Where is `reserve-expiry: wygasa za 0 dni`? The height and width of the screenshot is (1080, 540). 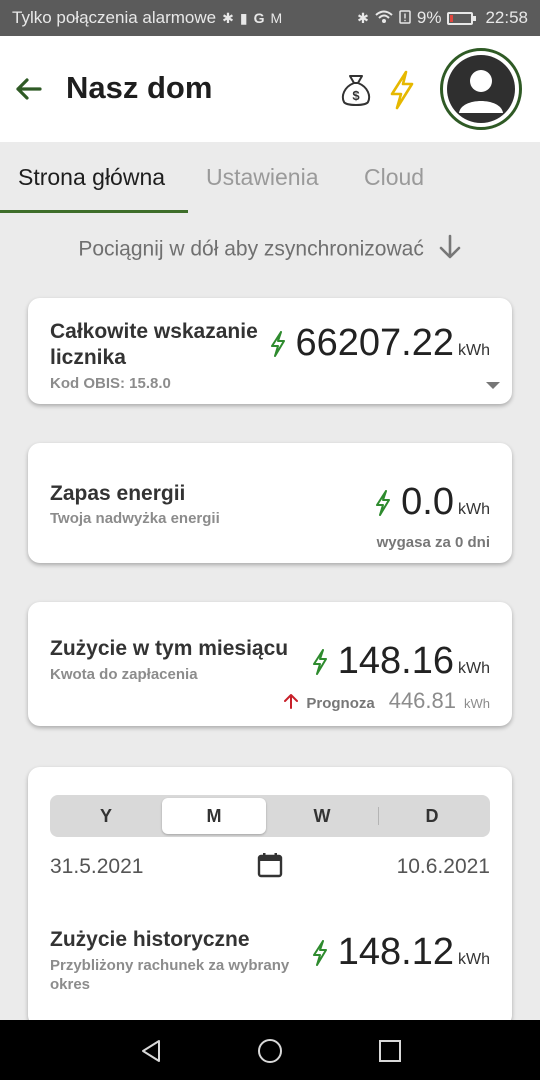 reserve-expiry: wygasa za 0 dni is located at coordinates (433, 542).